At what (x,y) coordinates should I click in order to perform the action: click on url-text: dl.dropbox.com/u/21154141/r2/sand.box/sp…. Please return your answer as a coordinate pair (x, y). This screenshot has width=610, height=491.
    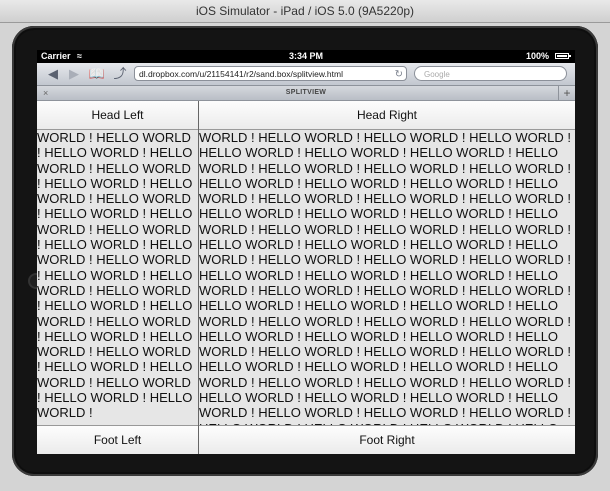
    Looking at the image, I should click on (241, 74).